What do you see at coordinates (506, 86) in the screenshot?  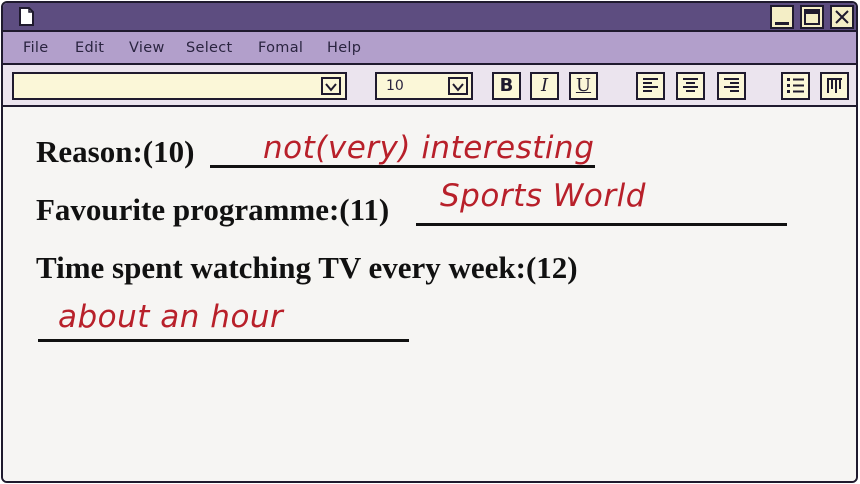 I see `bold-button: B` at bounding box center [506, 86].